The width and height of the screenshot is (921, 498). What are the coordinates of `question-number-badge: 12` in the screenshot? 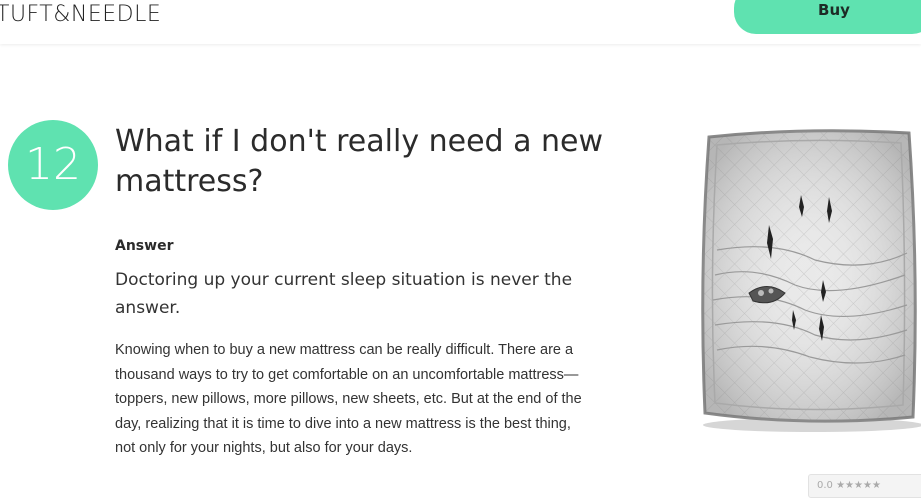 It's located at (53, 165).